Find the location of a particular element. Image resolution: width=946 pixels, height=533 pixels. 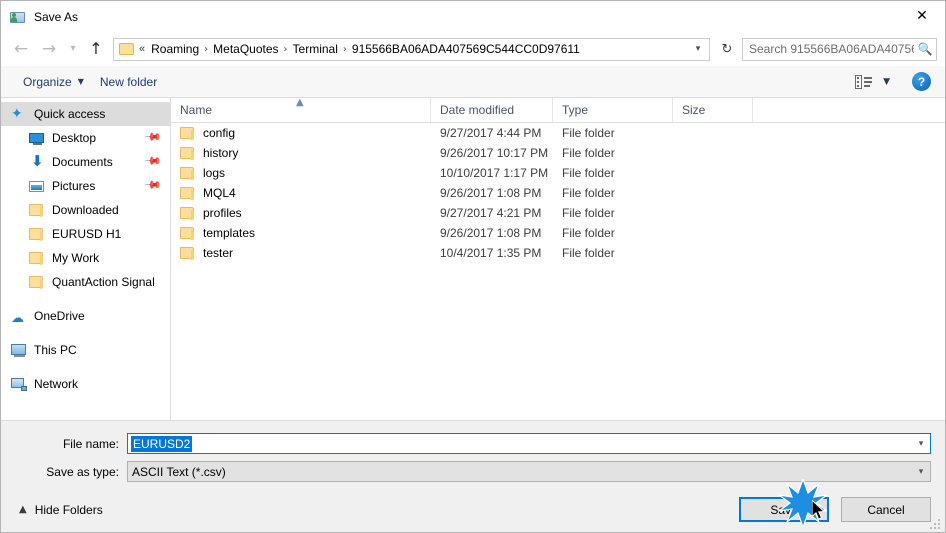

star-icon: ✦ is located at coordinates (17, 114).